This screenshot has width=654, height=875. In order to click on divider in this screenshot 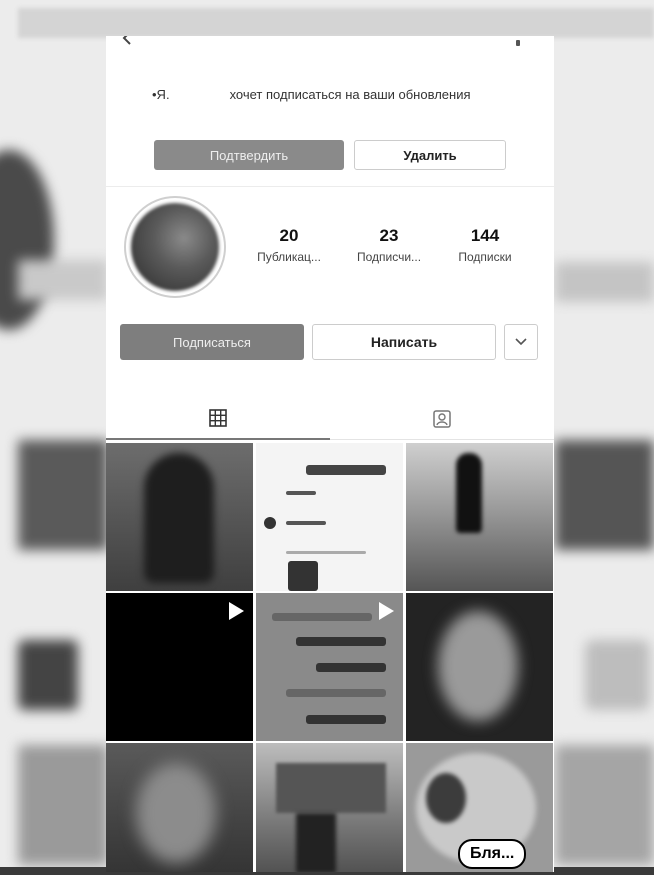, I will do `click(330, 186)`.